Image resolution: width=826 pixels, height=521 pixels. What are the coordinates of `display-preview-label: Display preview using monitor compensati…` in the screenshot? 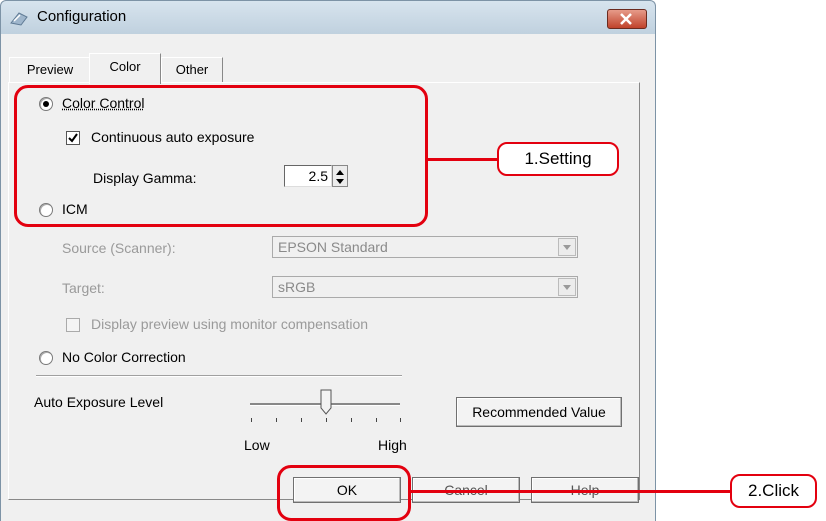 It's located at (230, 324).